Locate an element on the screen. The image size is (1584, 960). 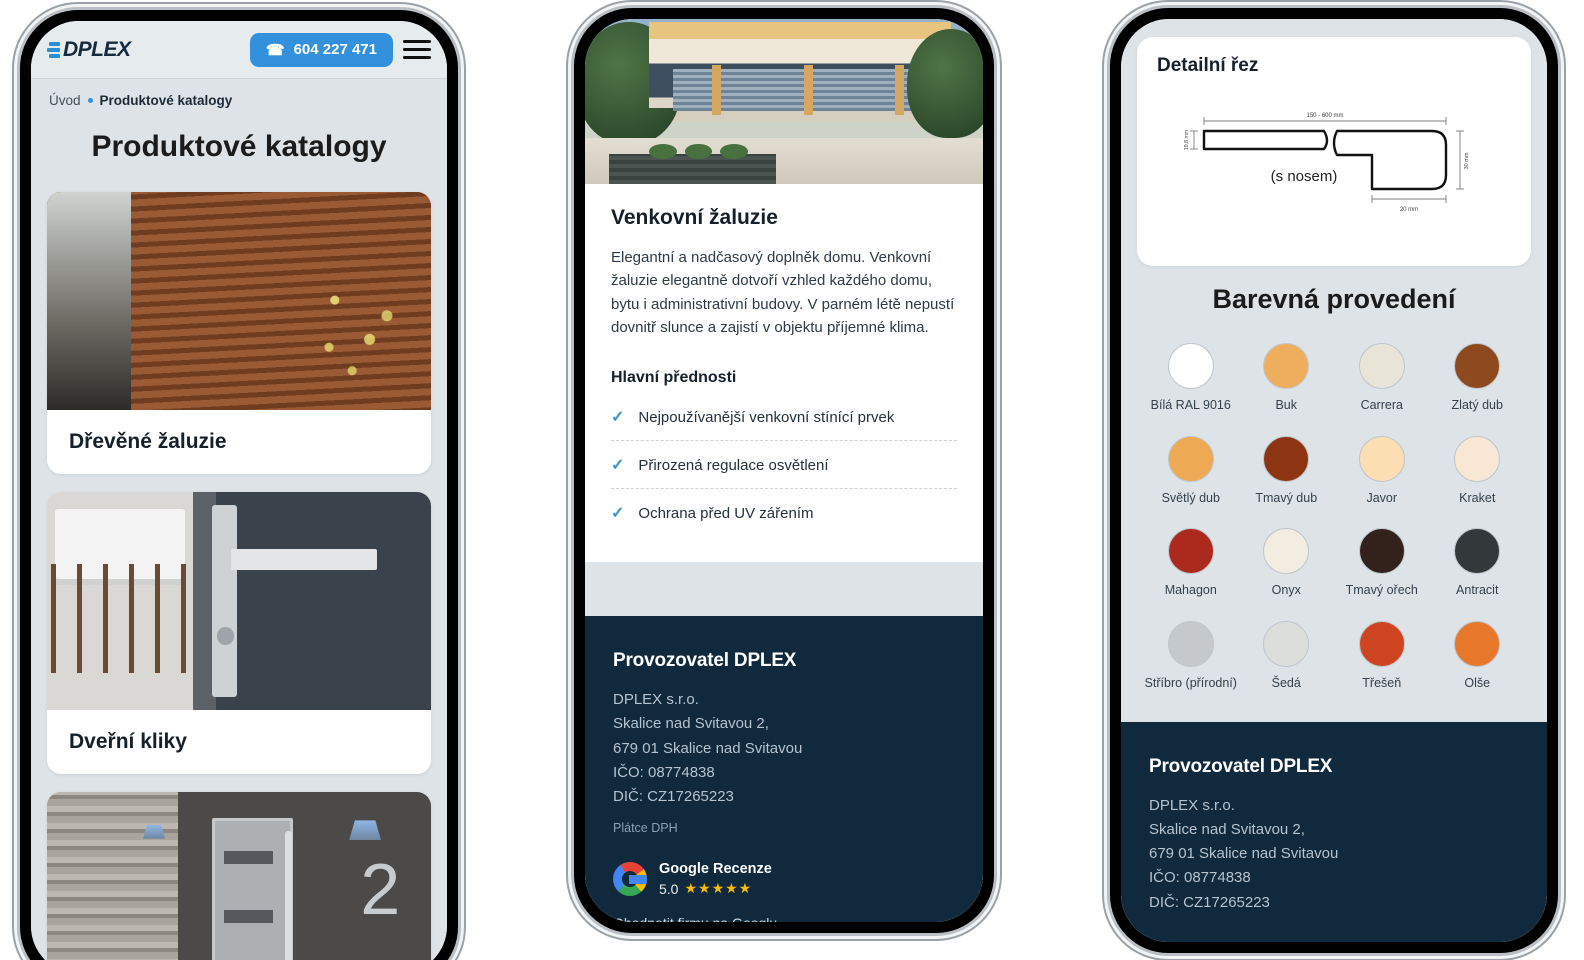
card-image-wooden-blinds is located at coordinates (239, 301).